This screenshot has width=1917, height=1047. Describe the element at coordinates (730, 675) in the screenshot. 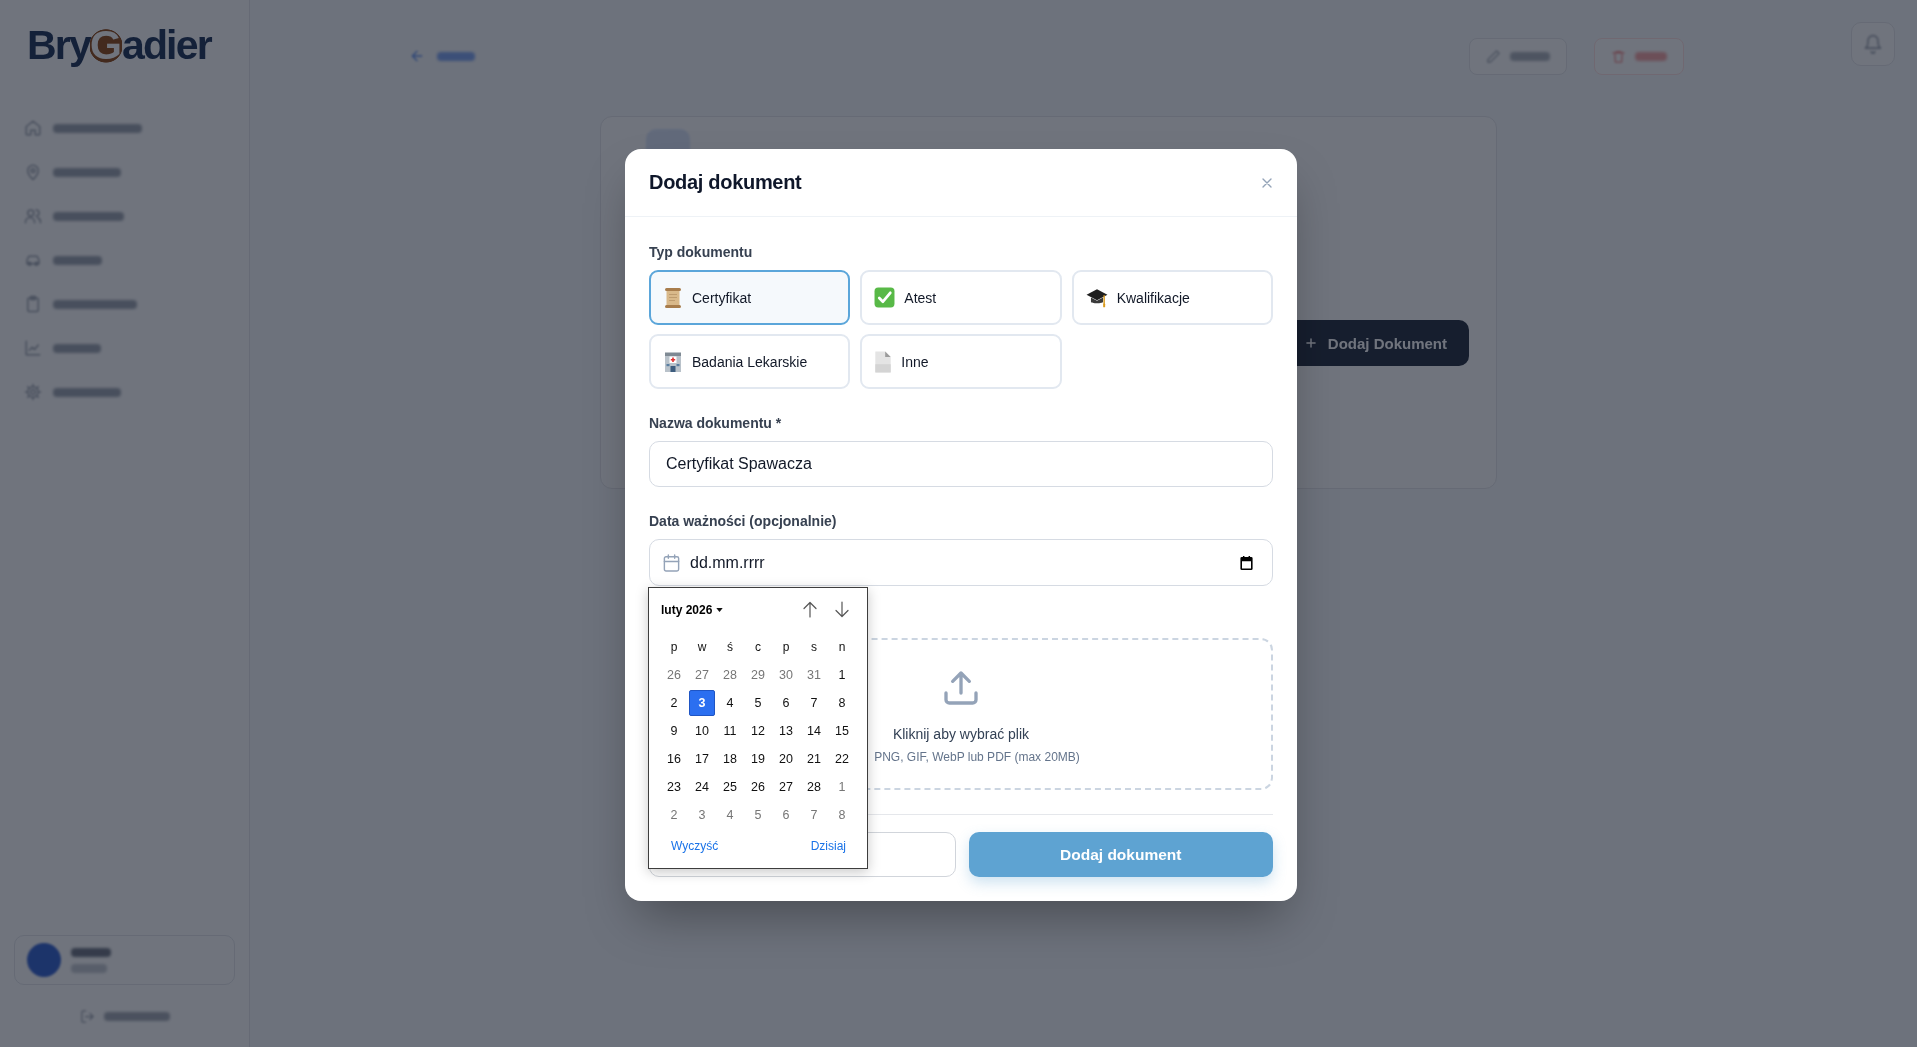

I see `calendar-day: 28` at that location.